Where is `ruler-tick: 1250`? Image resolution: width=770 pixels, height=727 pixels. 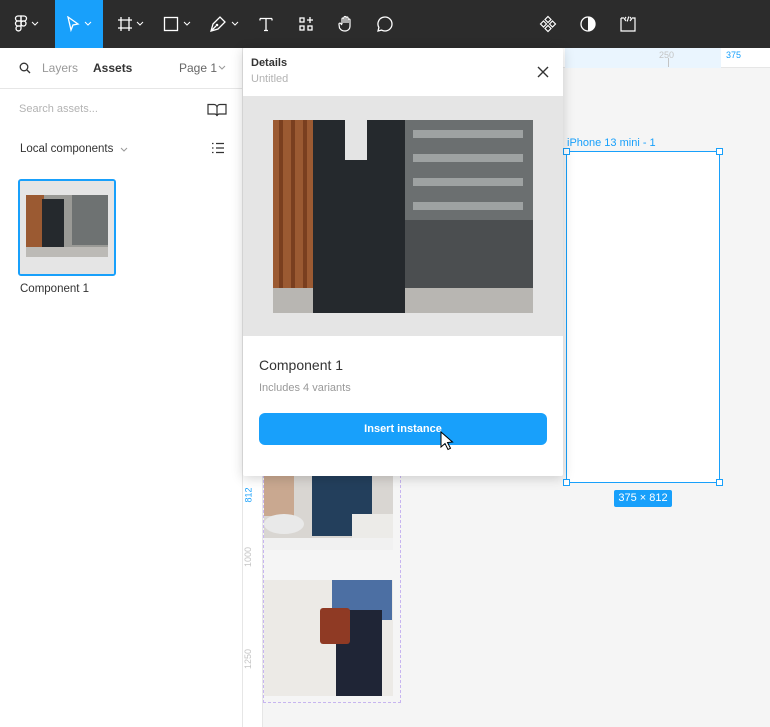
ruler-tick: 1250 is located at coordinates (248, 659).